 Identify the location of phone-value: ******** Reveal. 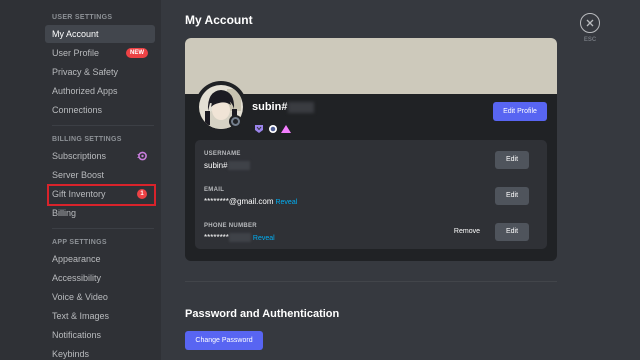
(371, 238).